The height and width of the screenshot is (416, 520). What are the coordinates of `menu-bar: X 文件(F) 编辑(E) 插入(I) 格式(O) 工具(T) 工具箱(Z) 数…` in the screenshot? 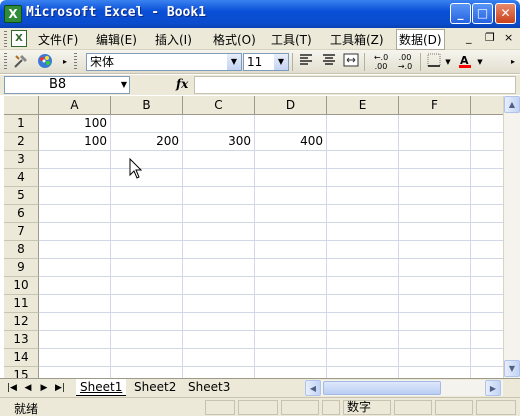 It's located at (260, 39).